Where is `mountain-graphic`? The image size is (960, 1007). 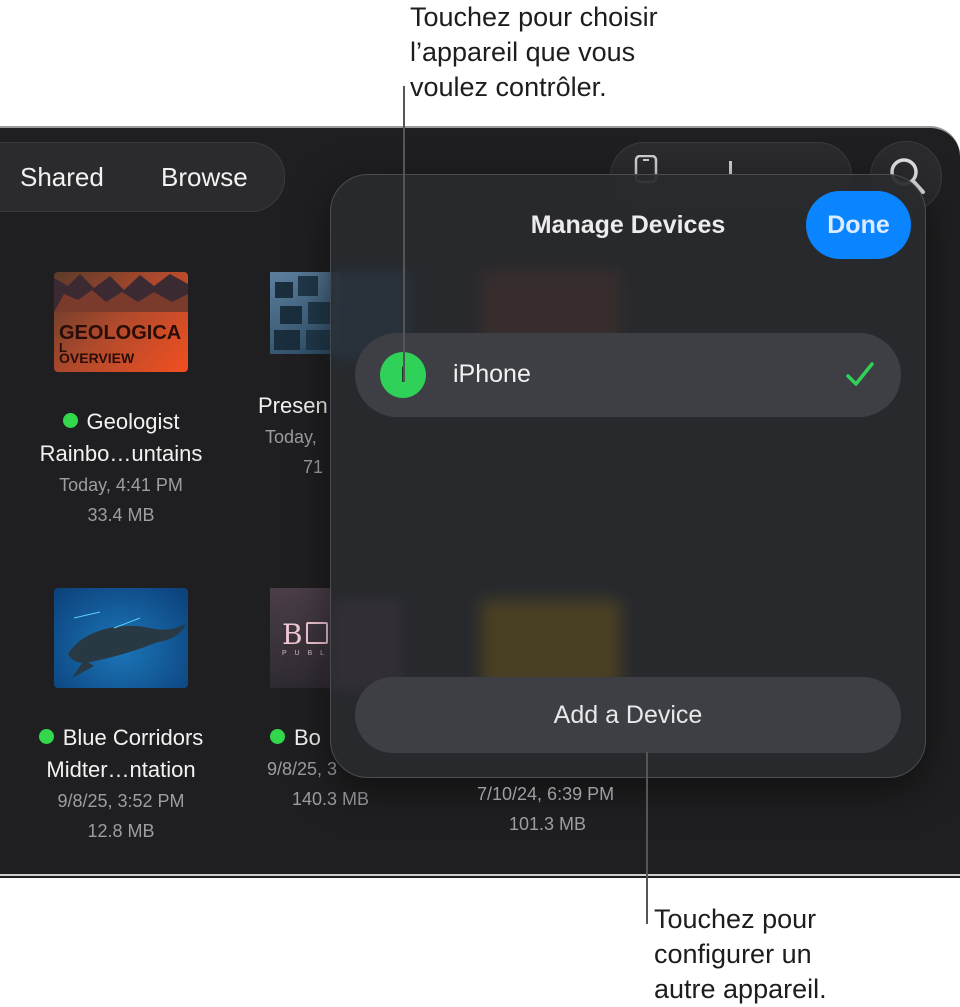 mountain-graphic is located at coordinates (121, 293).